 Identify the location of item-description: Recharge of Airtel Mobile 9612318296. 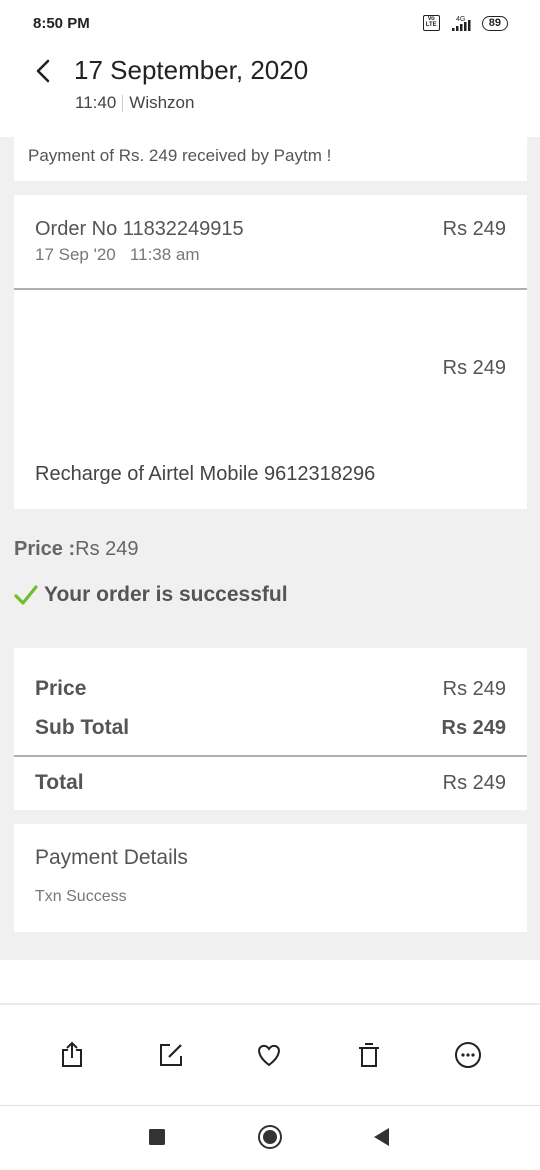
(205, 474).